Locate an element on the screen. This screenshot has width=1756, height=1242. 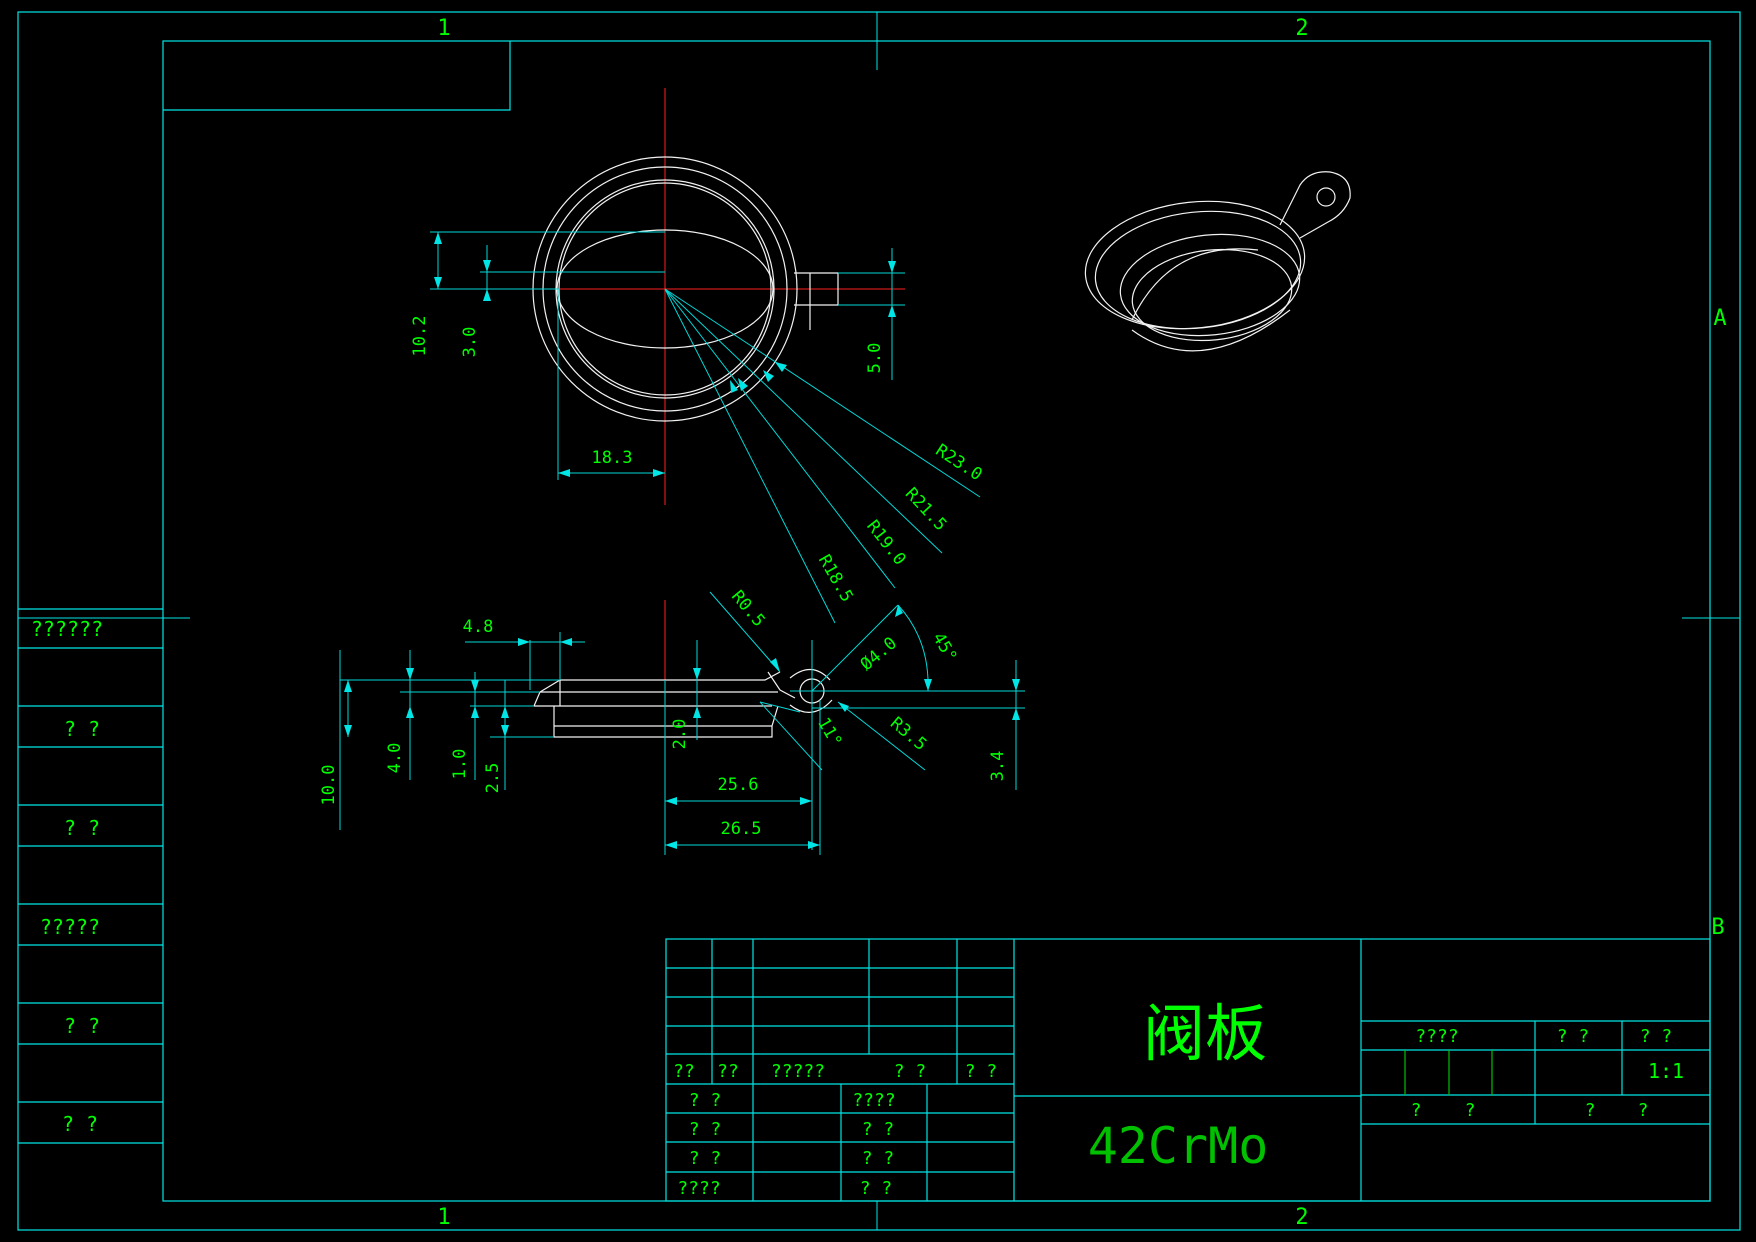
dim-25-6: 25.6 is located at coordinates (738, 785).